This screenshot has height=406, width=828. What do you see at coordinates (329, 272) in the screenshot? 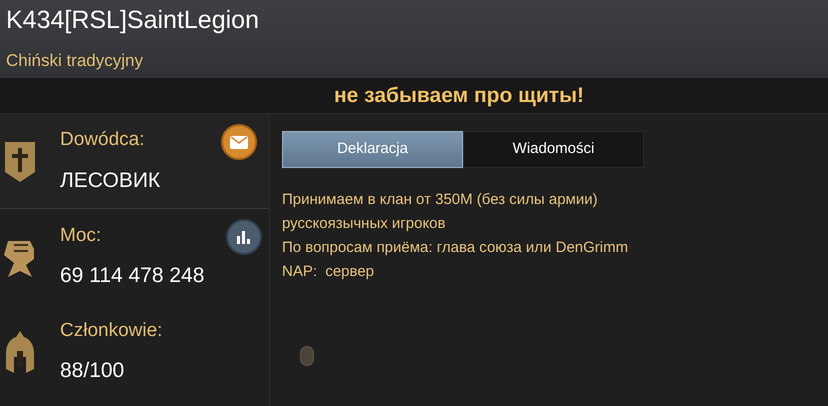
I see `declaration-line: NAP: сервер` at bounding box center [329, 272].